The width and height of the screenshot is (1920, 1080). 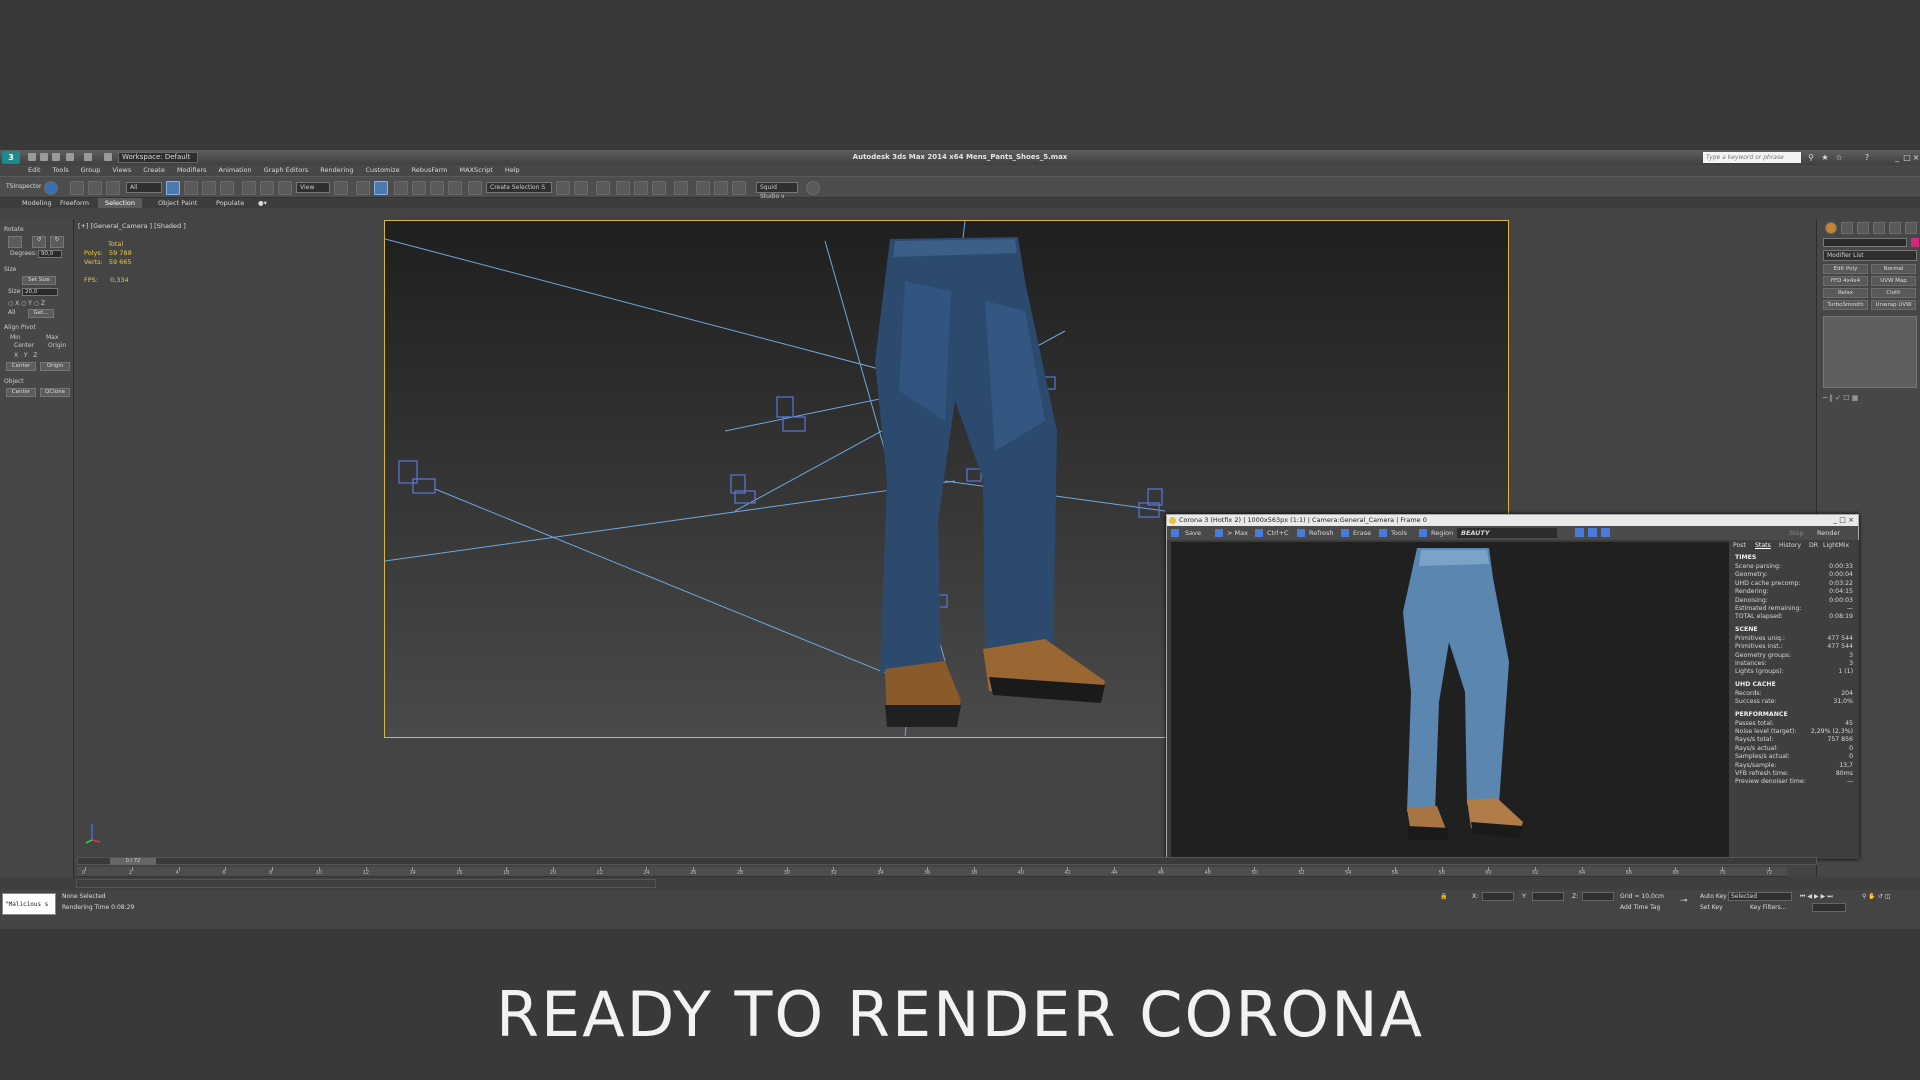 What do you see at coordinates (777, 191) in the screenshot?
I see `squid-studio-dropdown: Squid Studio v` at bounding box center [777, 191].